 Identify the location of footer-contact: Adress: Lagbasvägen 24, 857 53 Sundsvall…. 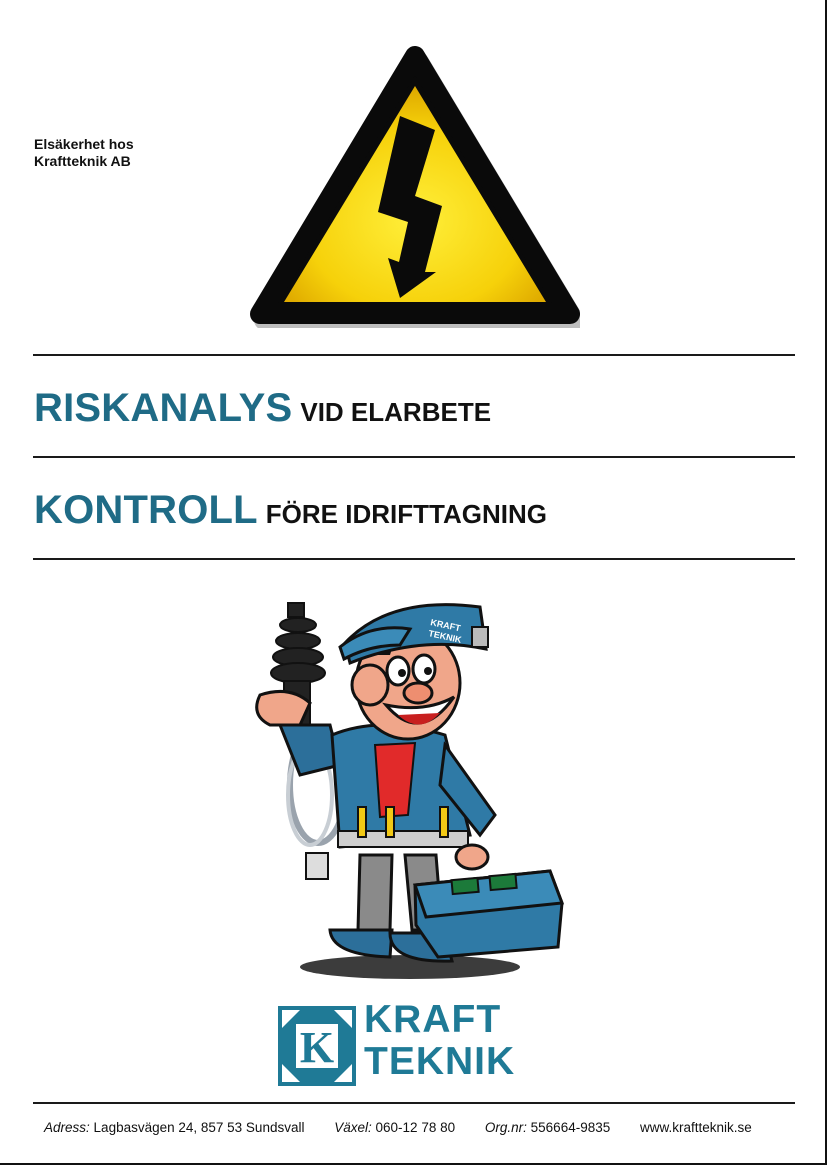
(419, 1127).